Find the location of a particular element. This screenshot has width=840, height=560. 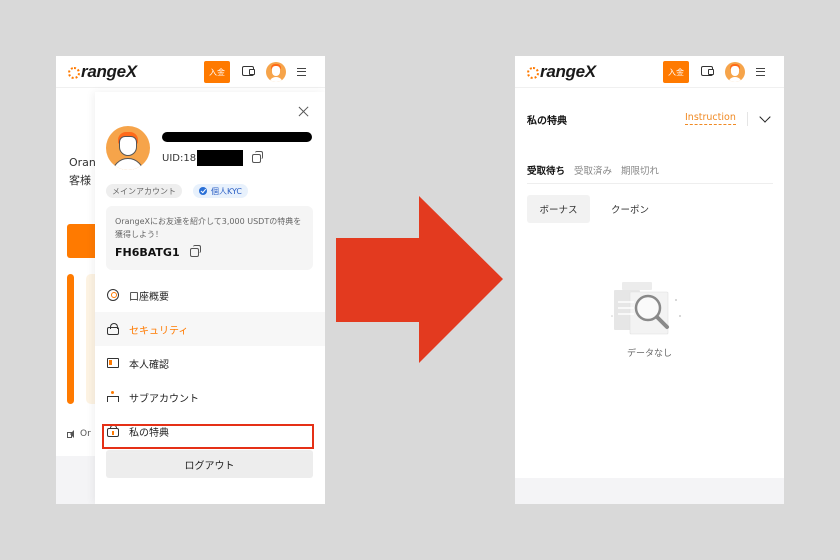

referral-code: FH6BATG1 is located at coordinates (147, 252).